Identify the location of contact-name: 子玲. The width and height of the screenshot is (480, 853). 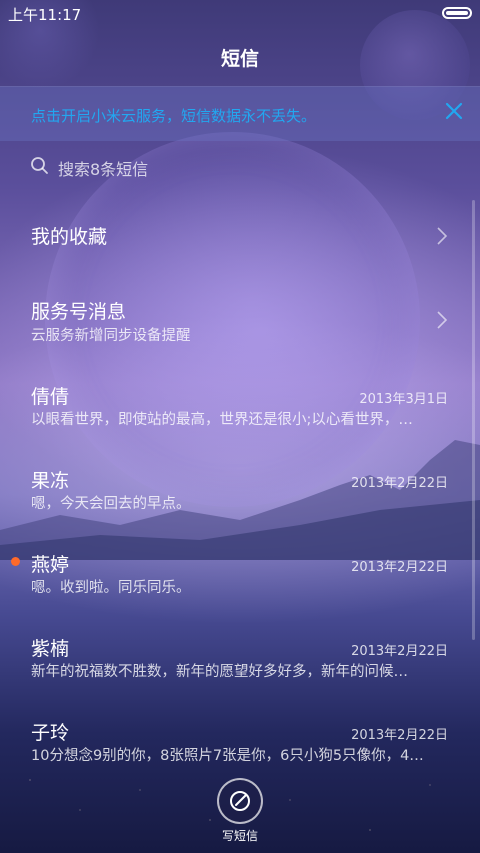
(50, 733).